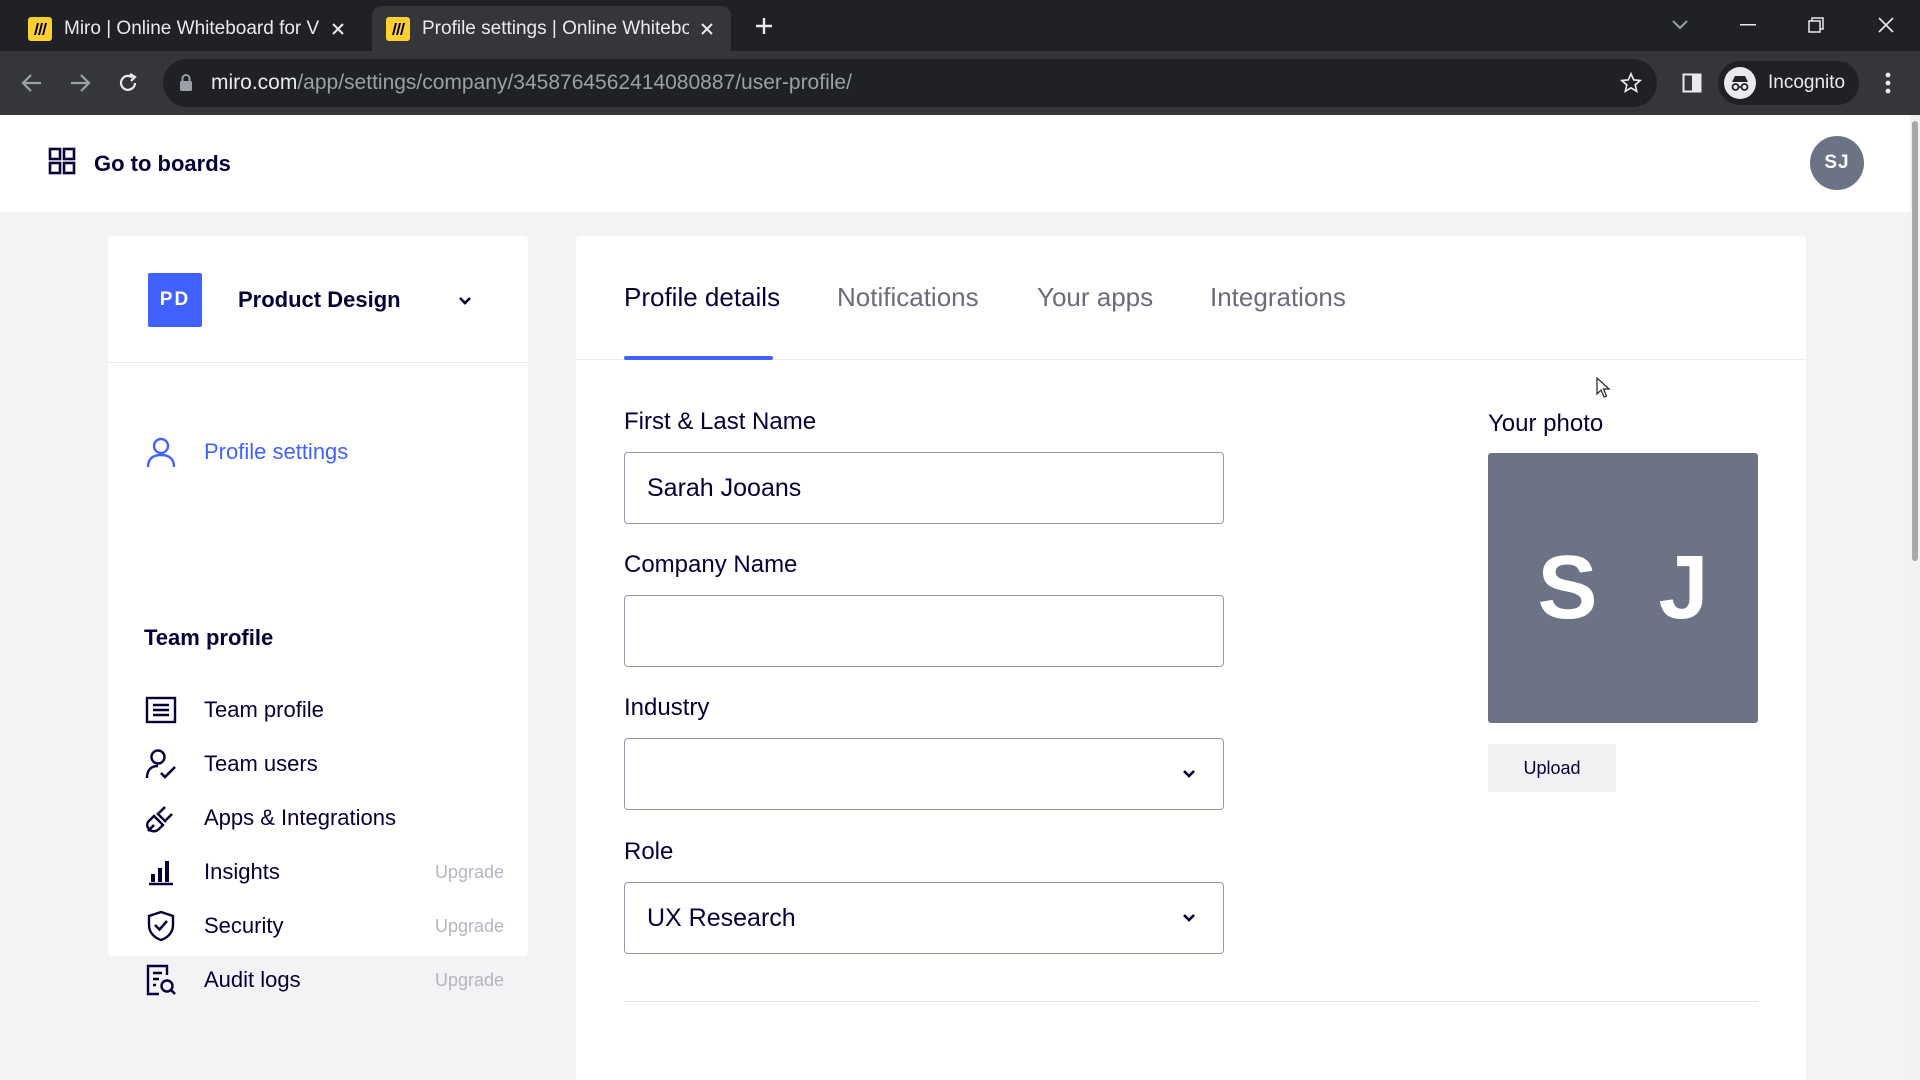 This screenshot has height=1080, width=1920. I want to click on browser-menu-kebab-icon, so click(1888, 83).